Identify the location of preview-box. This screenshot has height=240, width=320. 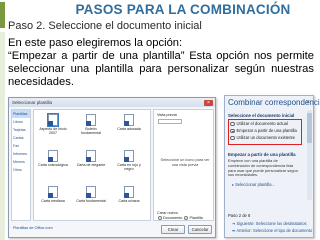
(169, 121).